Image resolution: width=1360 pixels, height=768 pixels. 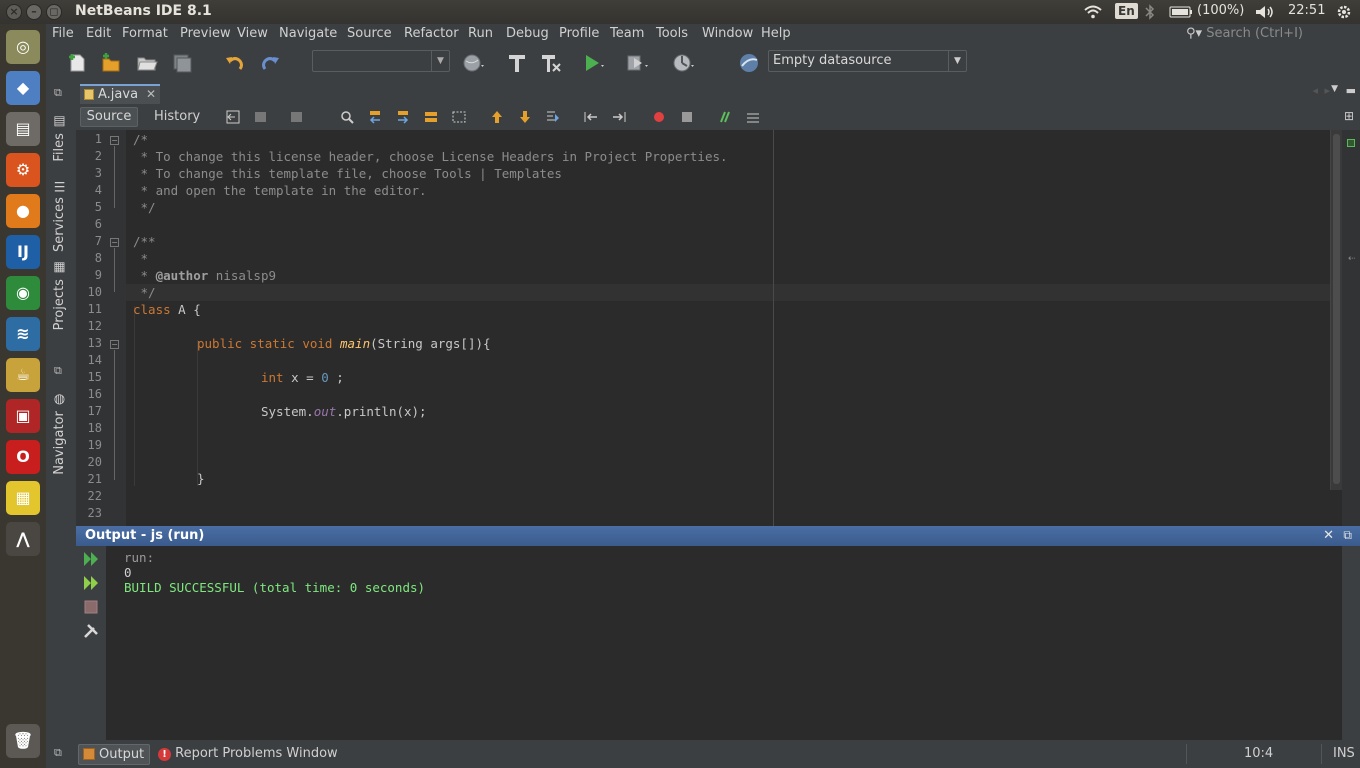 I want to click on editor-file-tab: A.java ✕, so click(x=120, y=94).